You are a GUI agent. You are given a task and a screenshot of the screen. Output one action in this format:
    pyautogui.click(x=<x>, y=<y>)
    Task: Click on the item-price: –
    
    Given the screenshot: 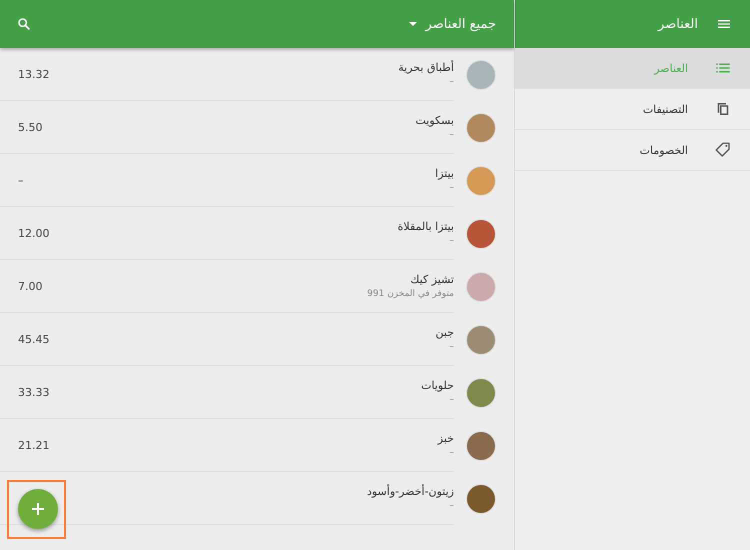 What is the action you would take?
    pyautogui.click(x=21, y=180)
    